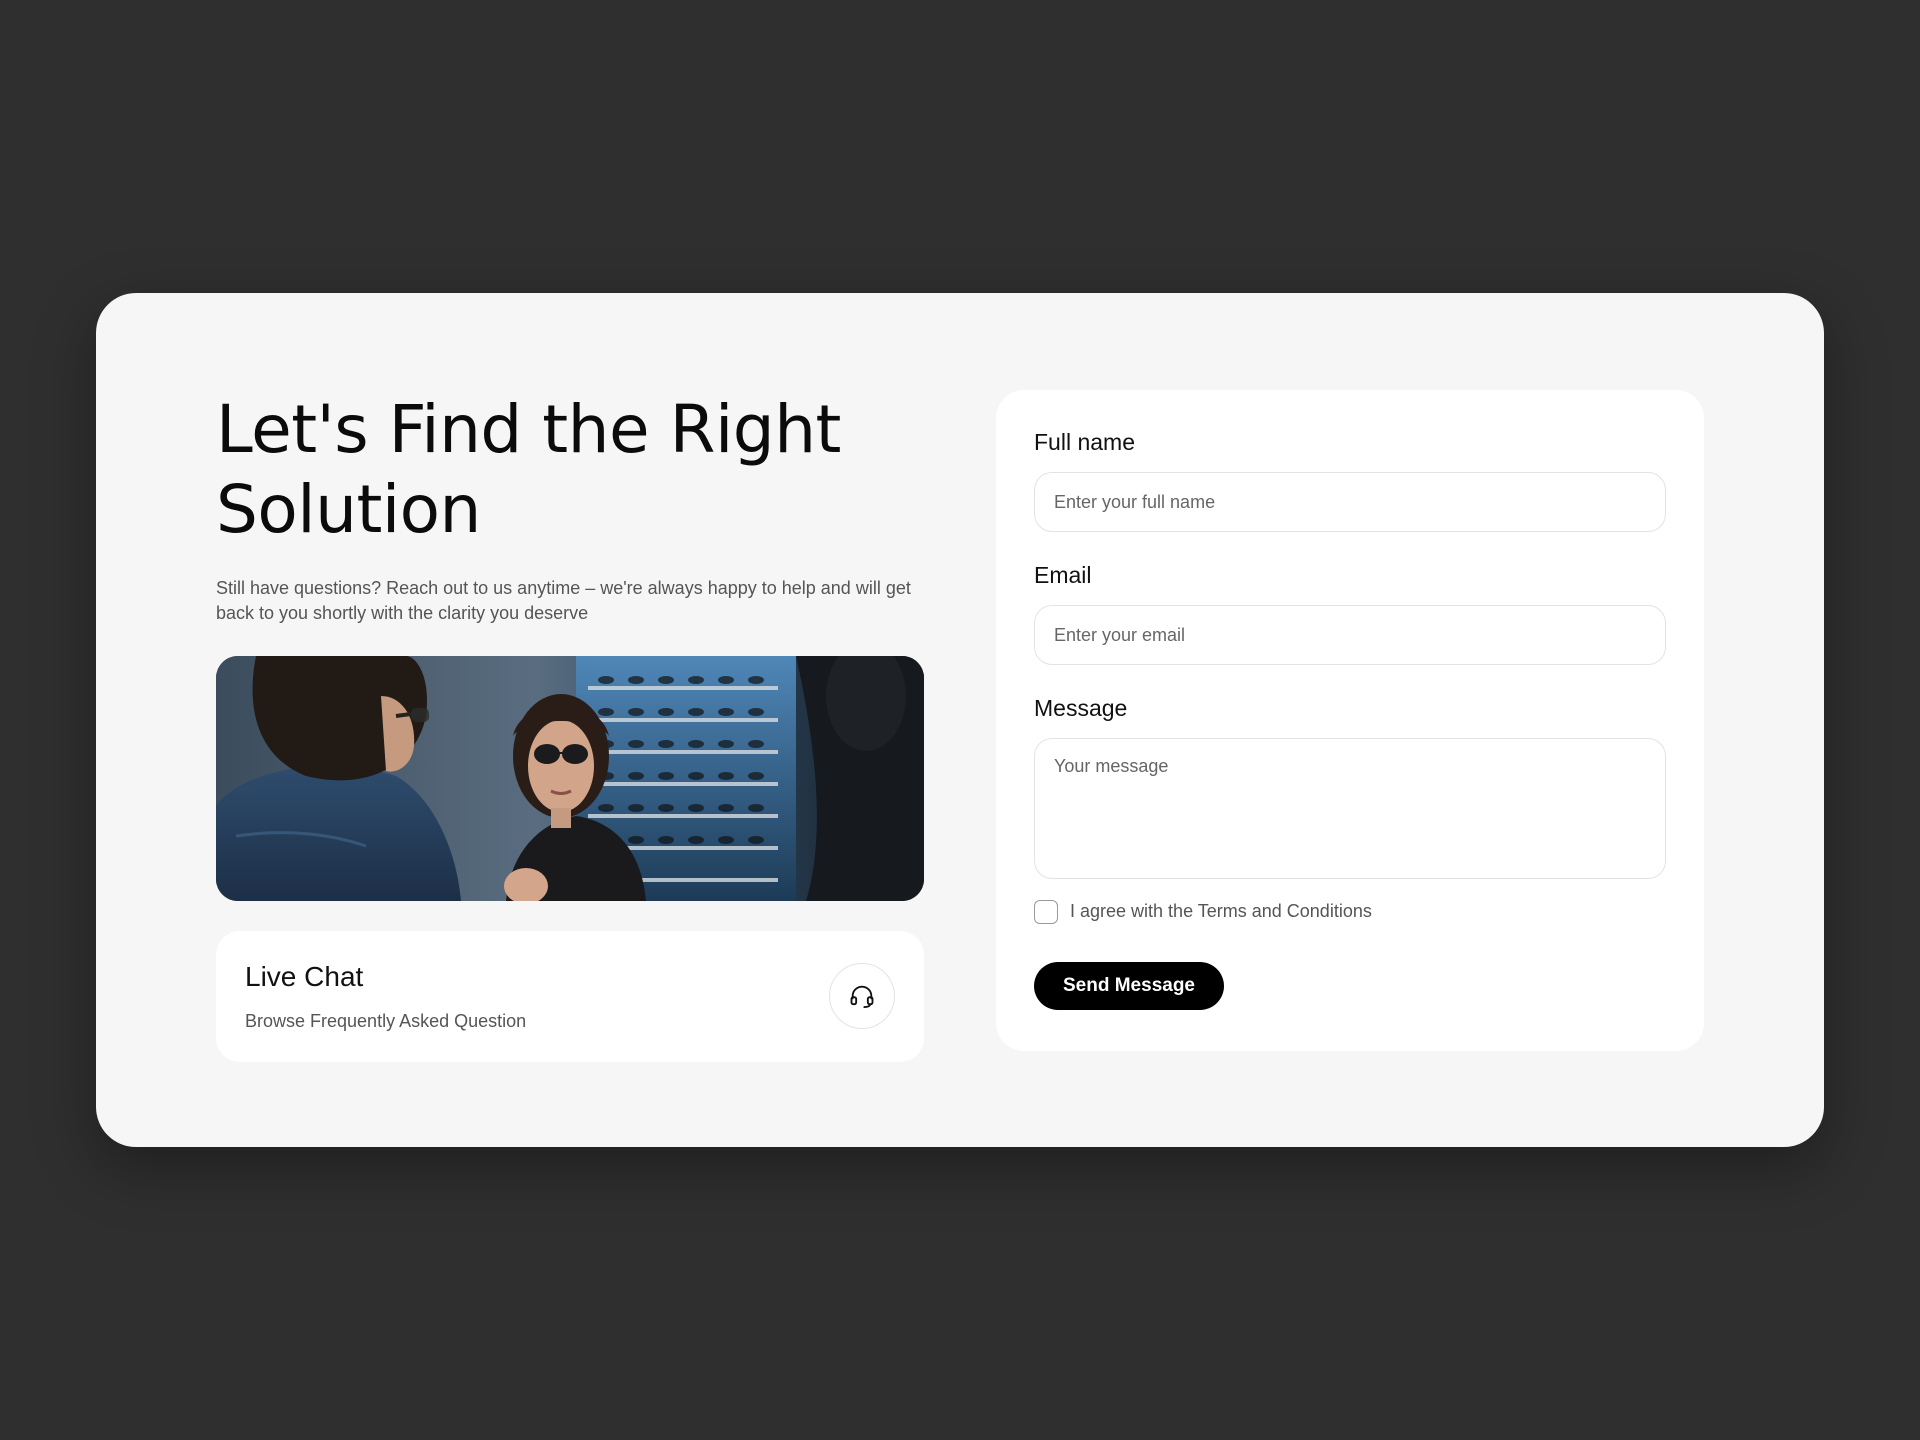 This screenshot has width=1920, height=1440. Describe the element at coordinates (1350, 808) in the screenshot. I see `message-textarea` at that location.